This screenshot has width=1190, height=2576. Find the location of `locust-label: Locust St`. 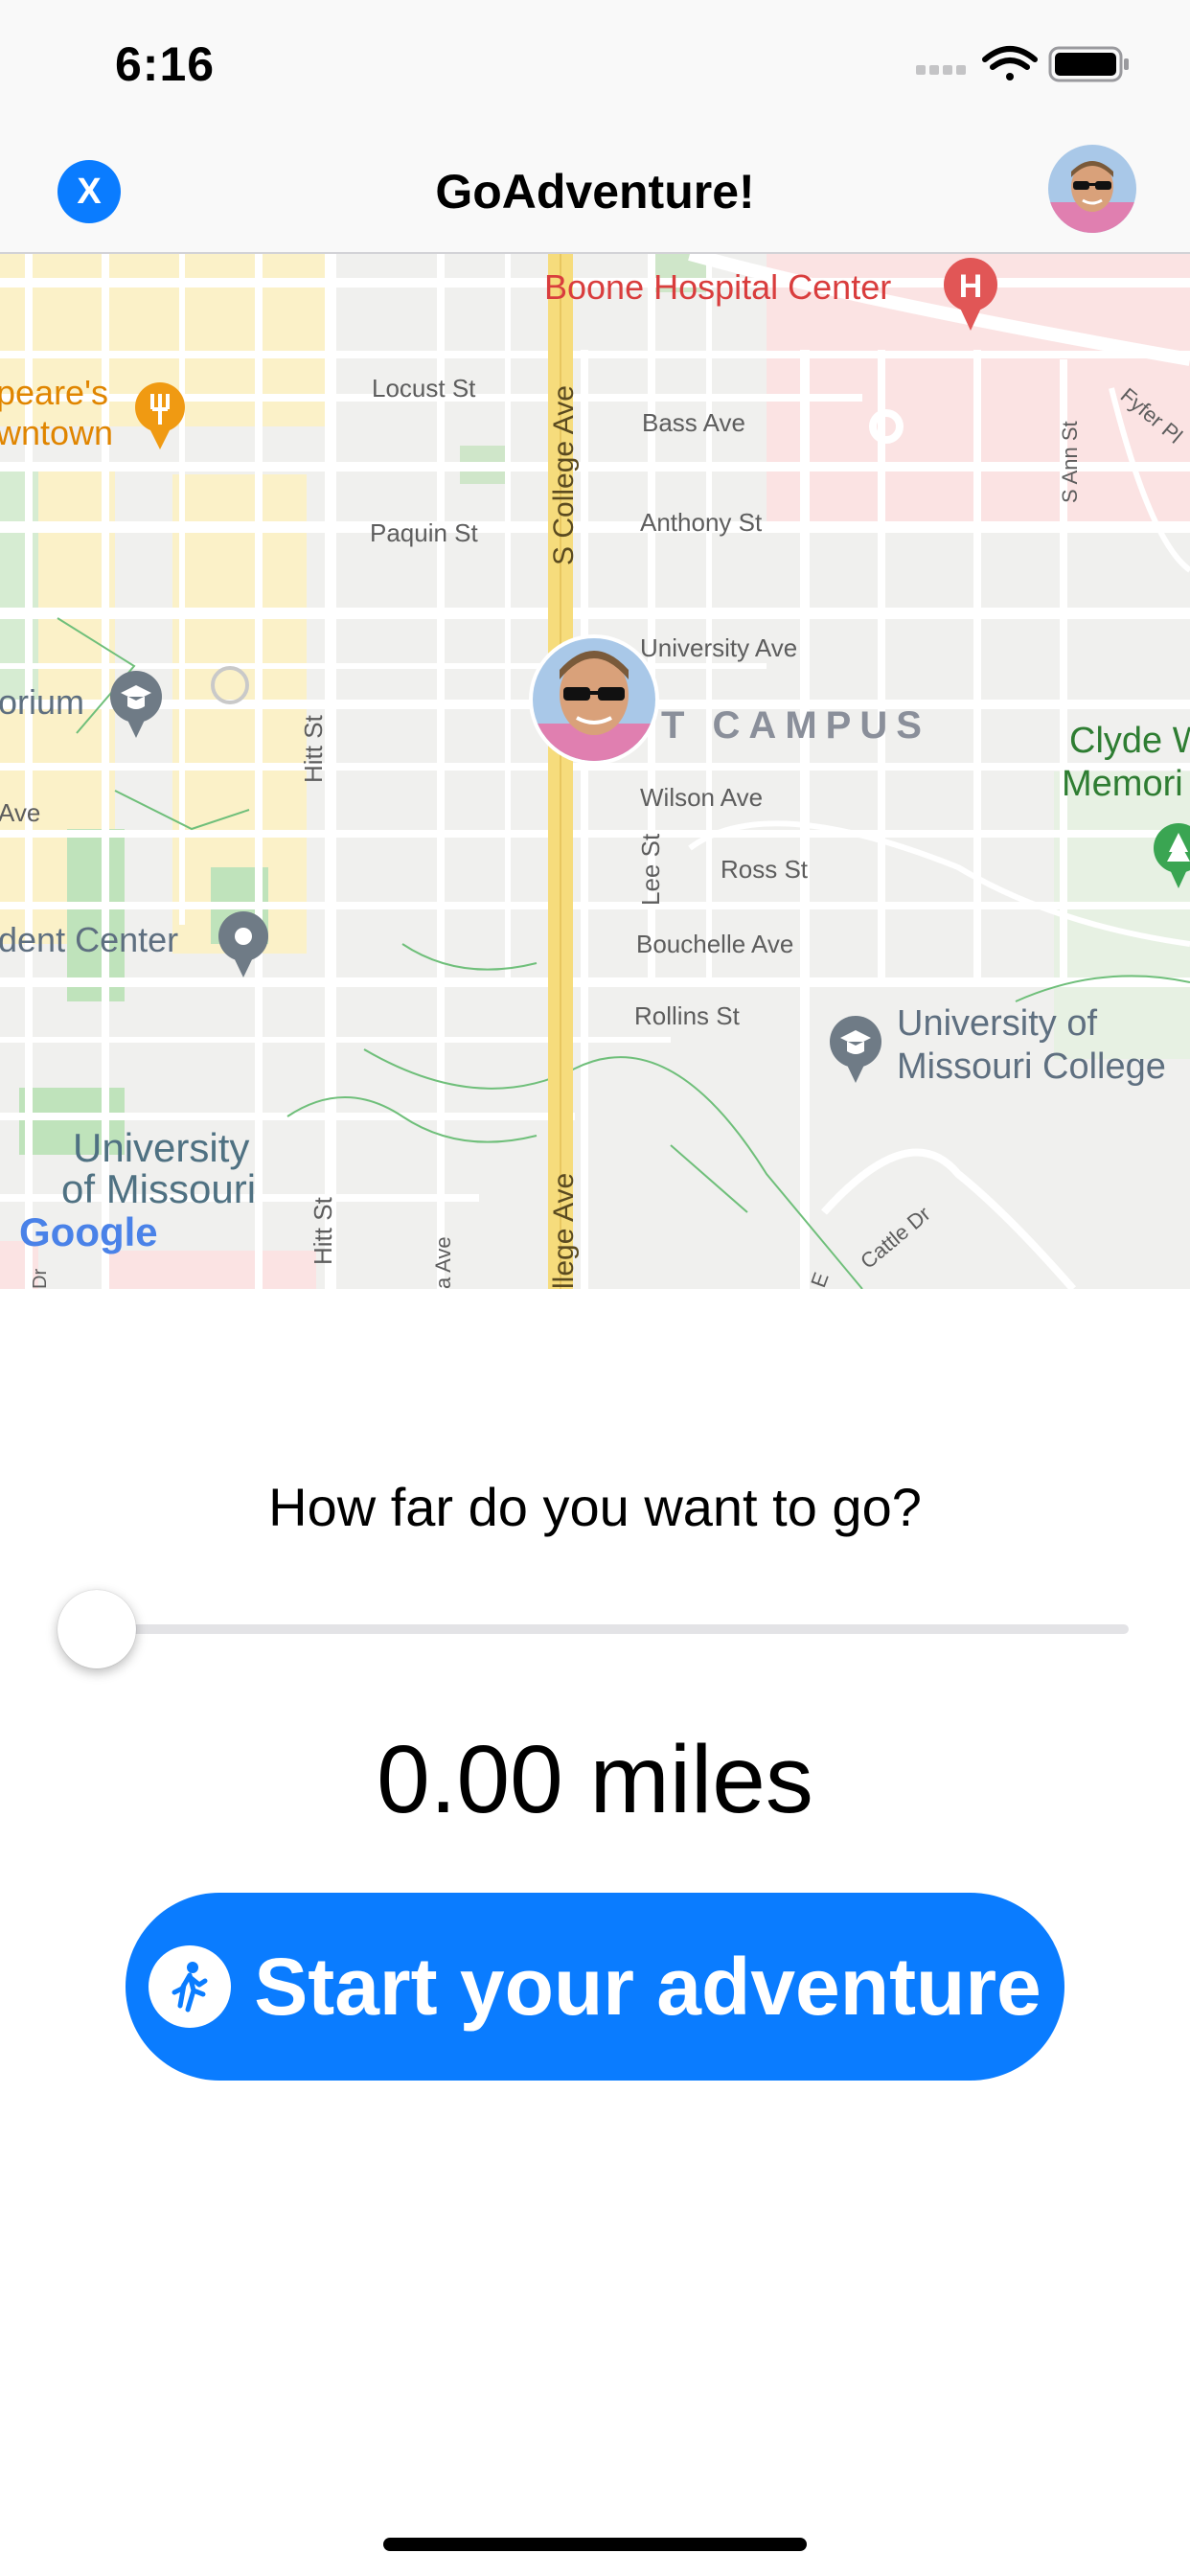

locust-label: Locust St is located at coordinates (424, 388).